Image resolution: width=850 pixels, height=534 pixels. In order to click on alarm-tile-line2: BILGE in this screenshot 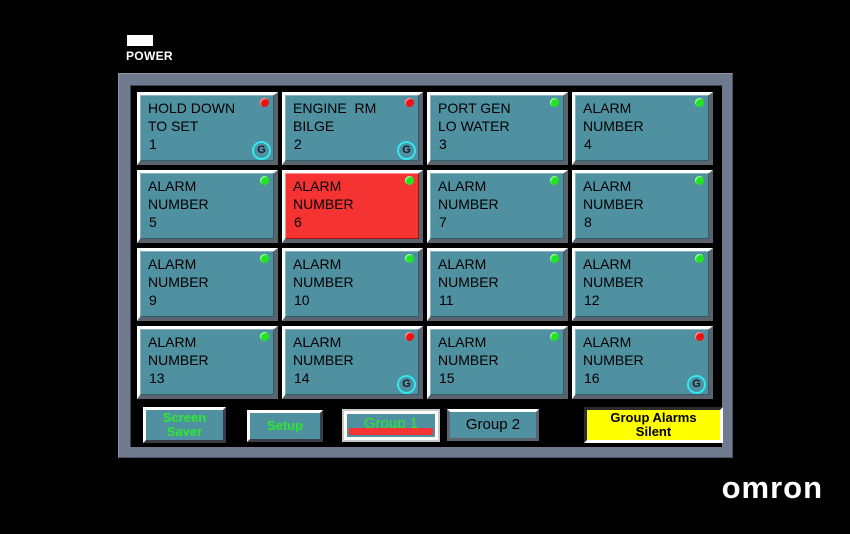, I will do `click(314, 126)`.